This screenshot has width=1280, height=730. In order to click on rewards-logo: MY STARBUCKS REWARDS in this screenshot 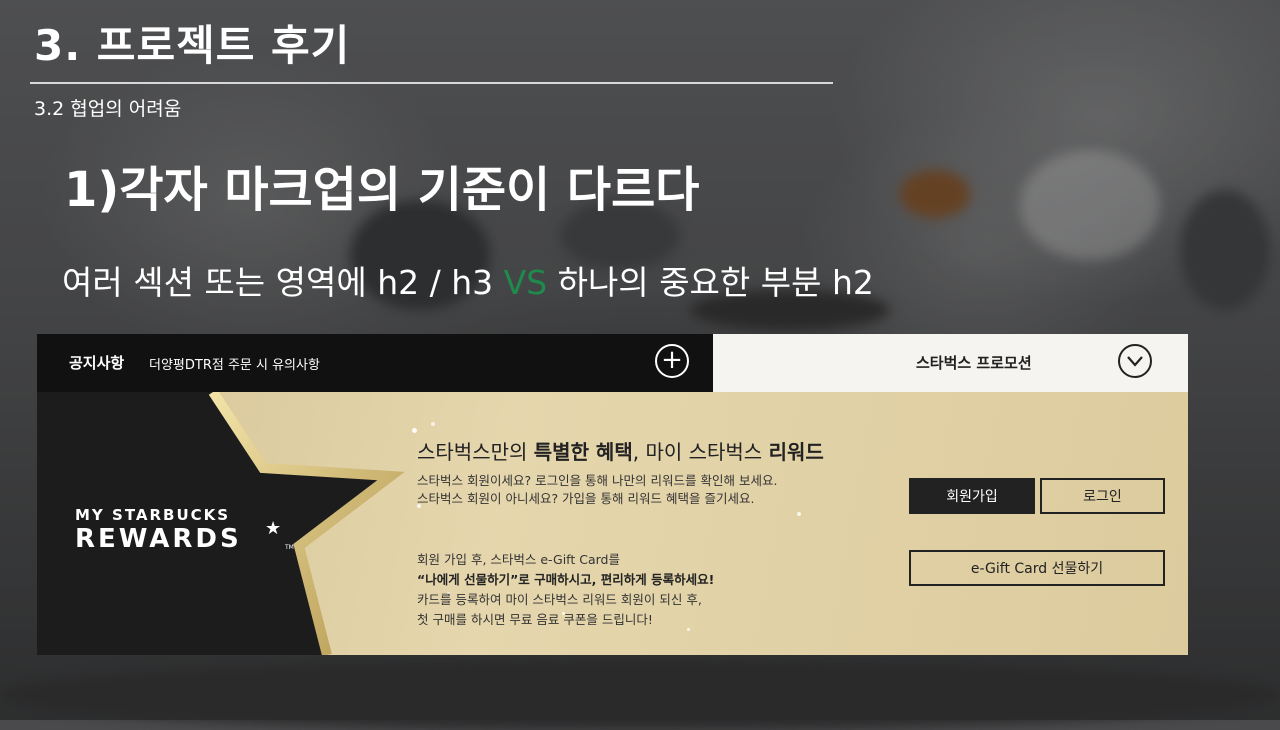, I will do `click(158, 530)`.